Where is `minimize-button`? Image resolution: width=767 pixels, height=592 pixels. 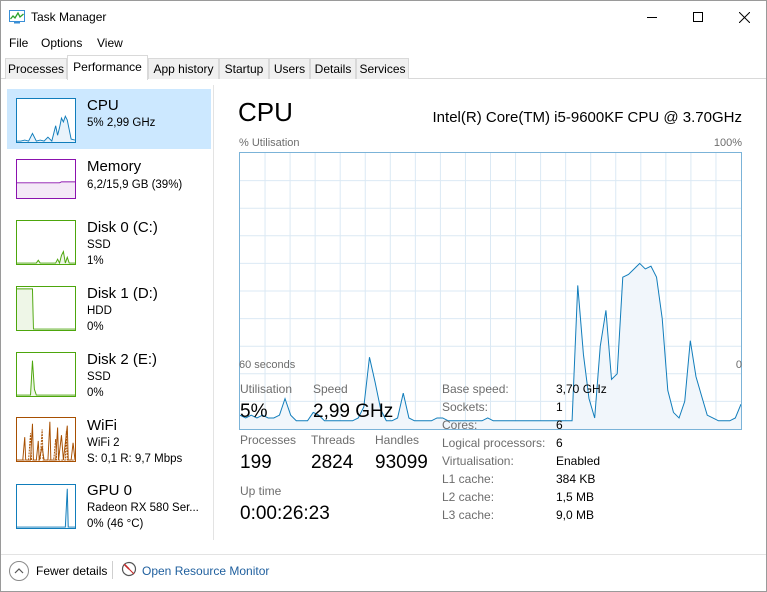
minimize-button is located at coordinates (652, 17).